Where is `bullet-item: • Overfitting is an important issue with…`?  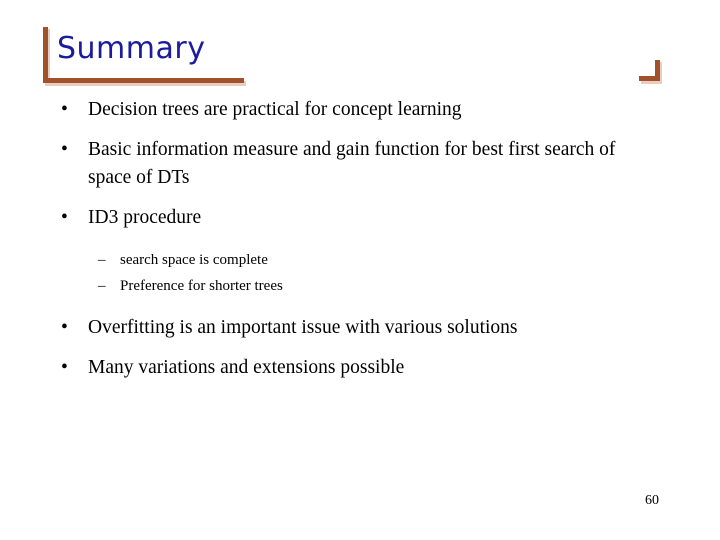
bullet-item: • Overfitting is an important issue with… is located at coordinates (360, 328).